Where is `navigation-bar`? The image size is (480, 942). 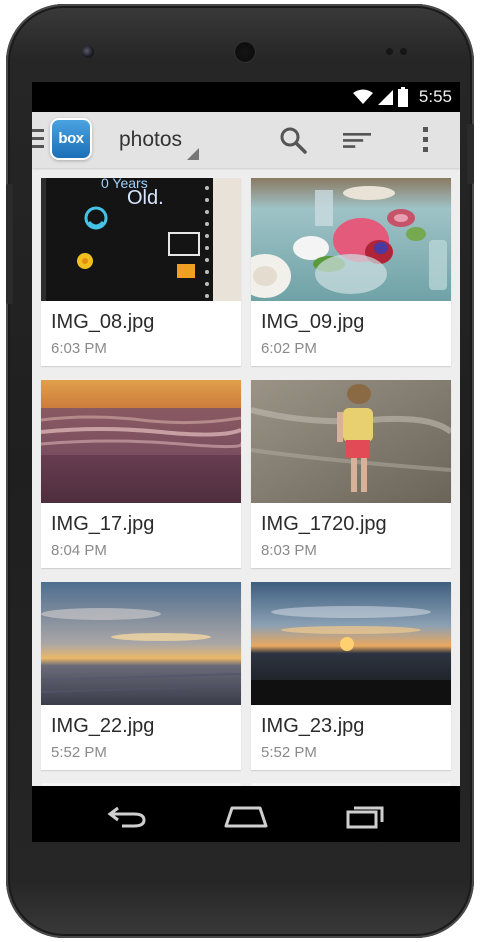
navigation-bar is located at coordinates (246, 814).